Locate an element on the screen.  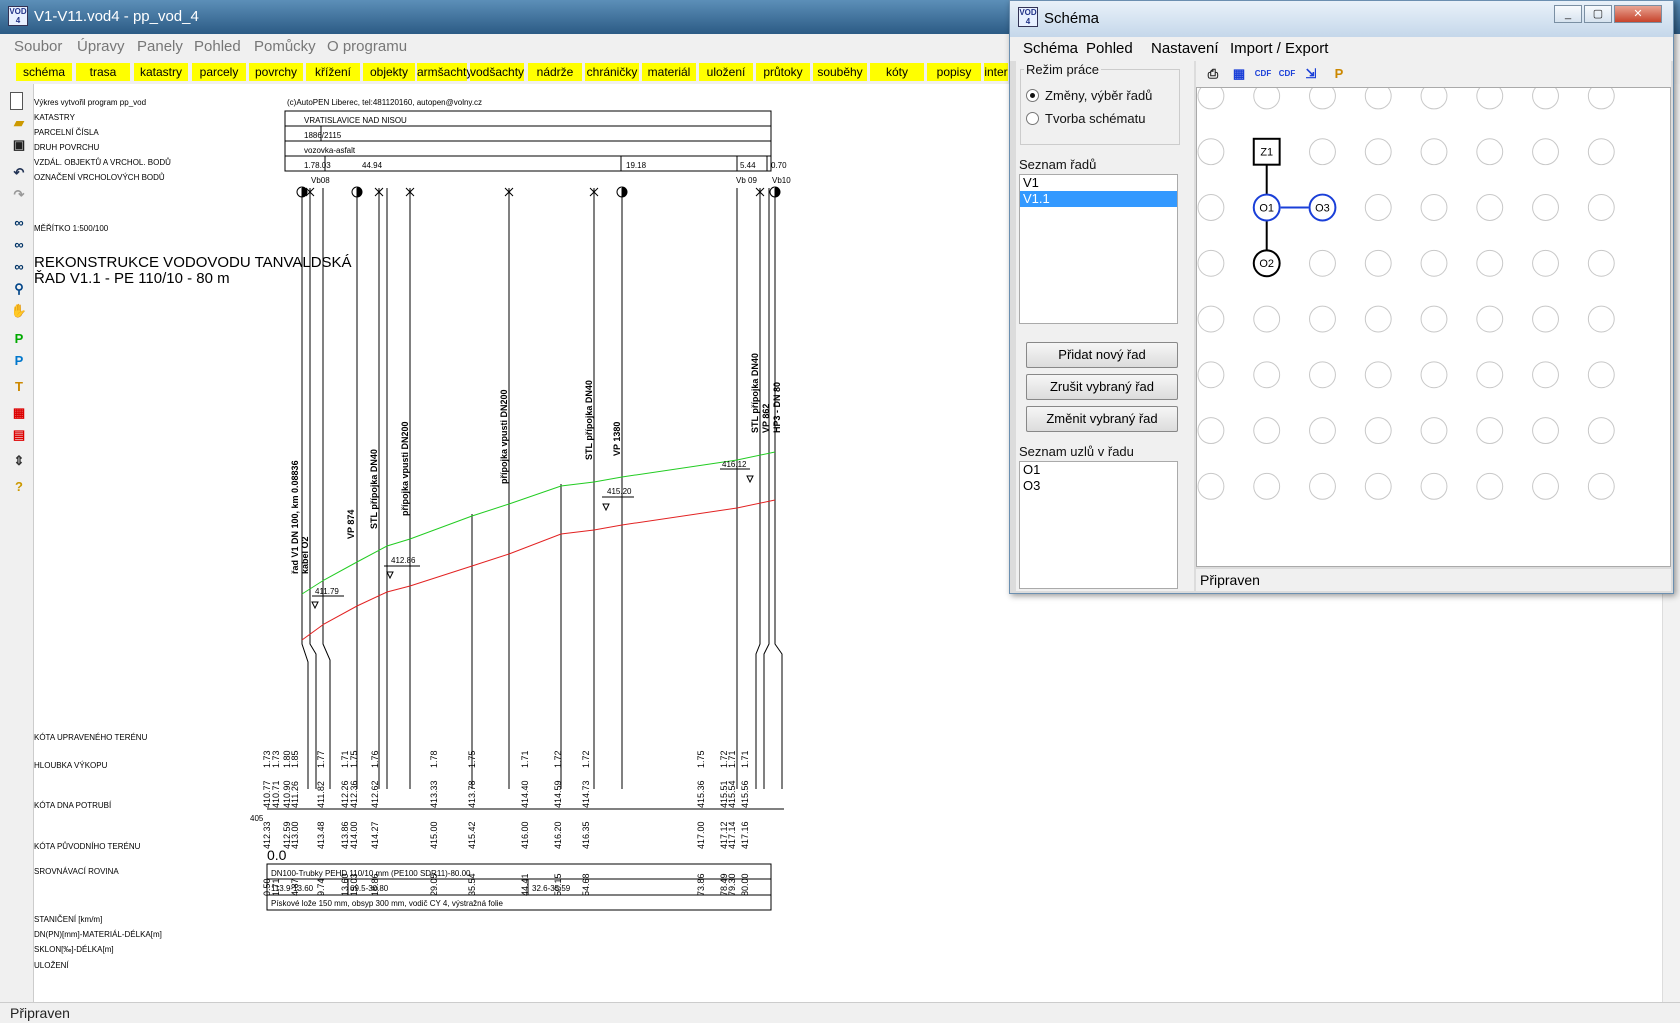
red-window-icon: ▤ is located at coordinates (19, 435).